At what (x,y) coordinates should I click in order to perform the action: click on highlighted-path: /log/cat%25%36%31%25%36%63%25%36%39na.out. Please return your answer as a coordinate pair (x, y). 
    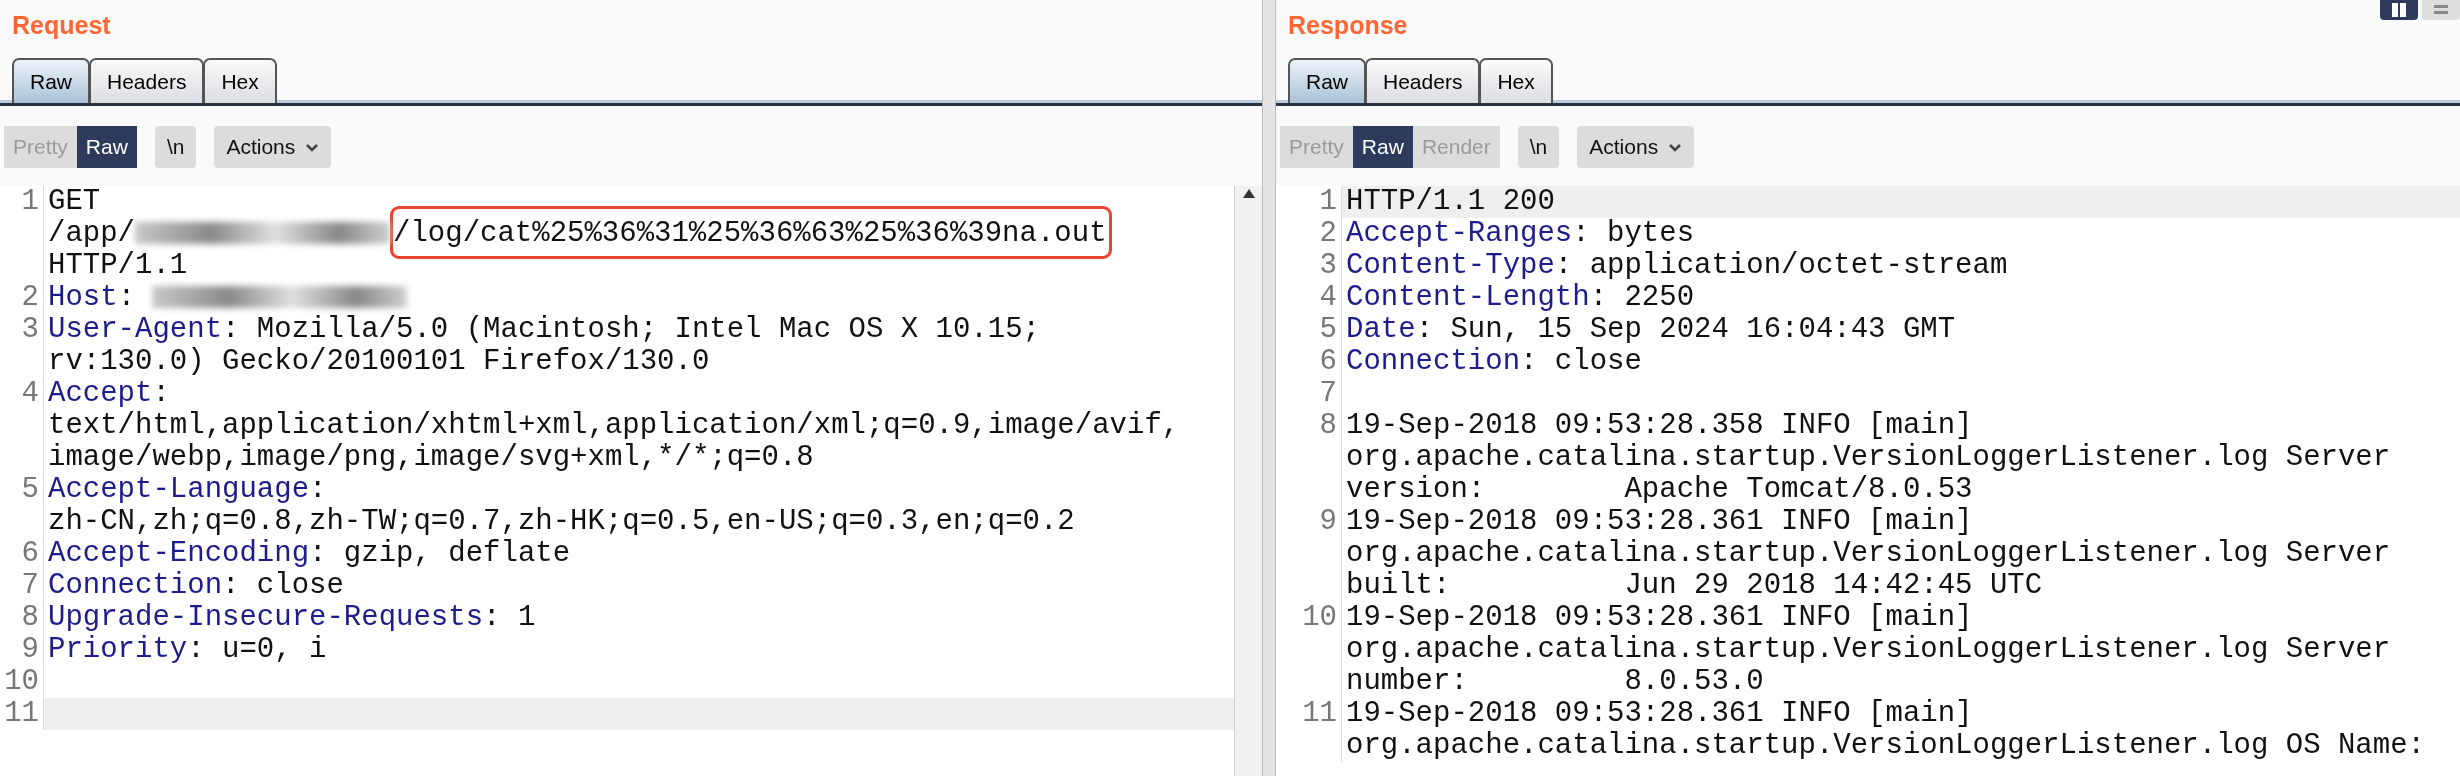
    Looking at the image, I should click on (751, 232).